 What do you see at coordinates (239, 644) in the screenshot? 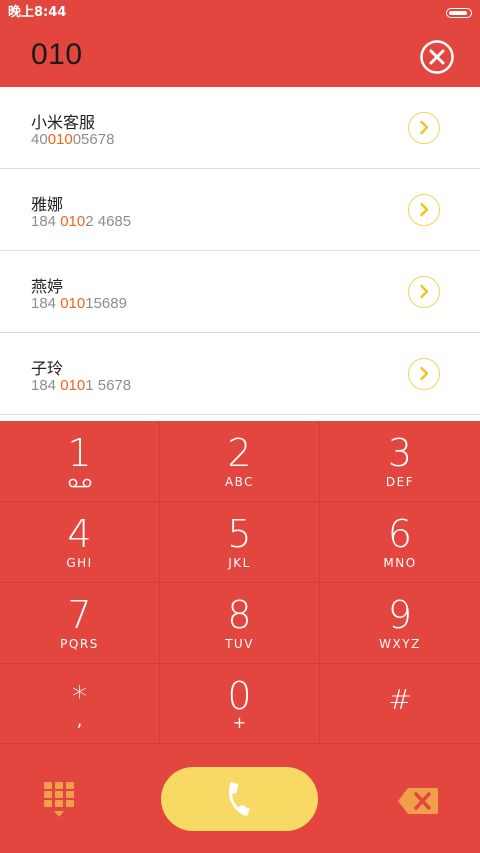
I see `key-letters: TUV` at bounding box center [239, 644].